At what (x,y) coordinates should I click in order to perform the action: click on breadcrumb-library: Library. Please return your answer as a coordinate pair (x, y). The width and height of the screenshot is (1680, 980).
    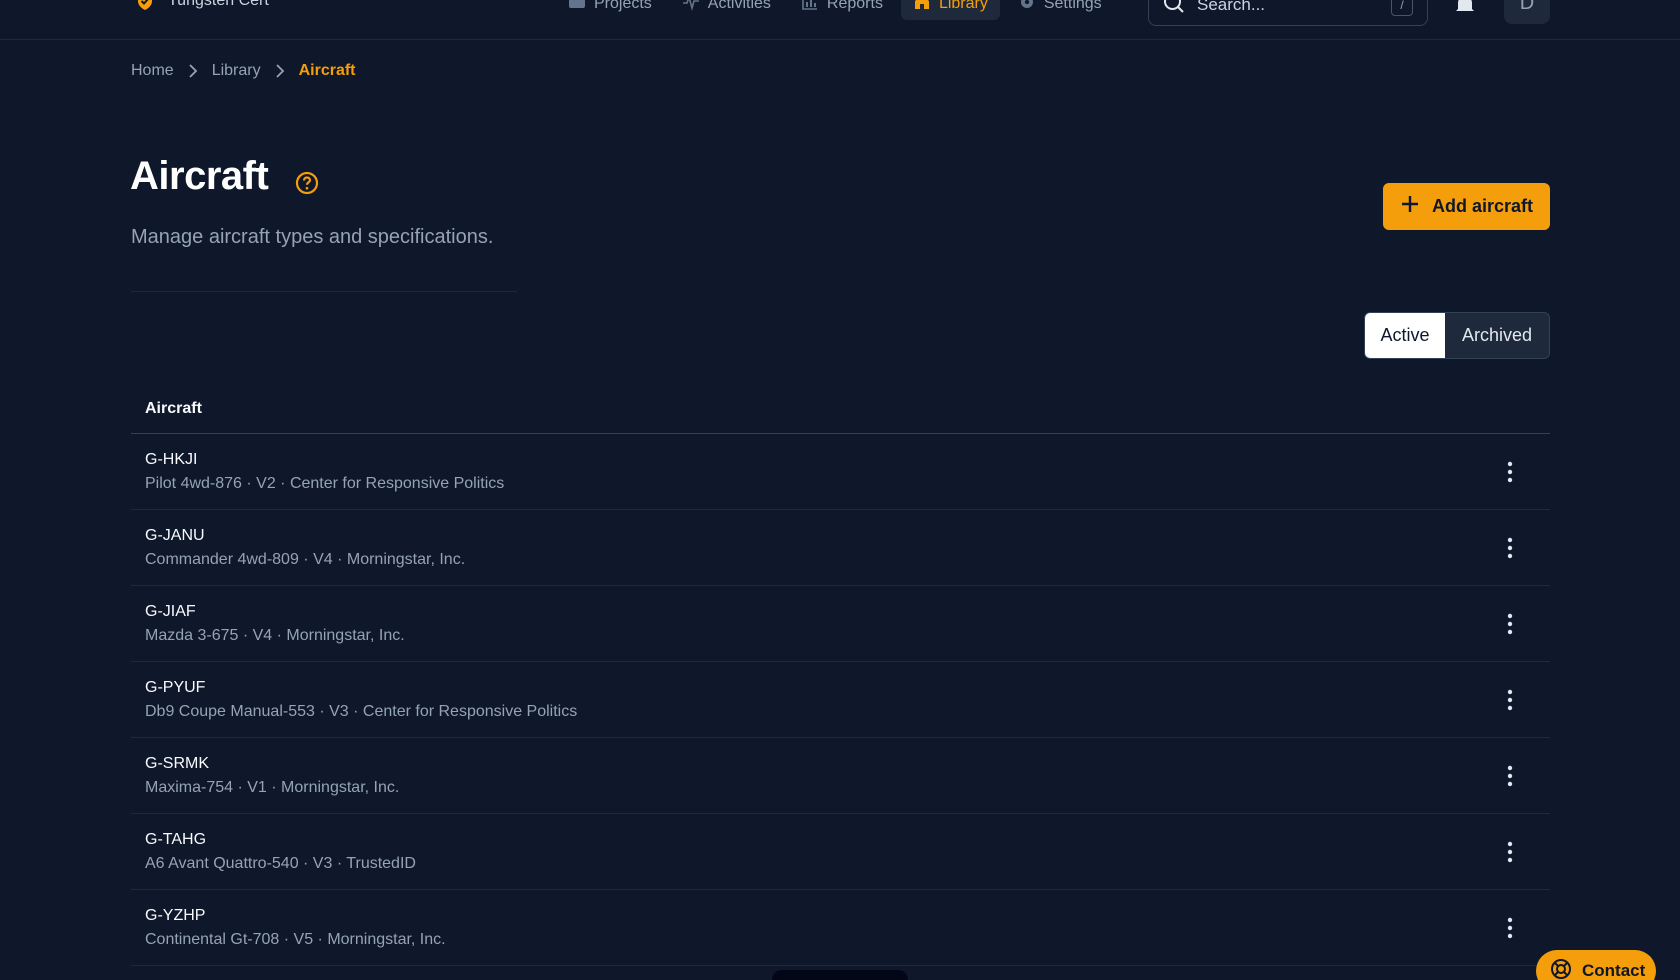
    Looking at the image, I should click on (236, 71).